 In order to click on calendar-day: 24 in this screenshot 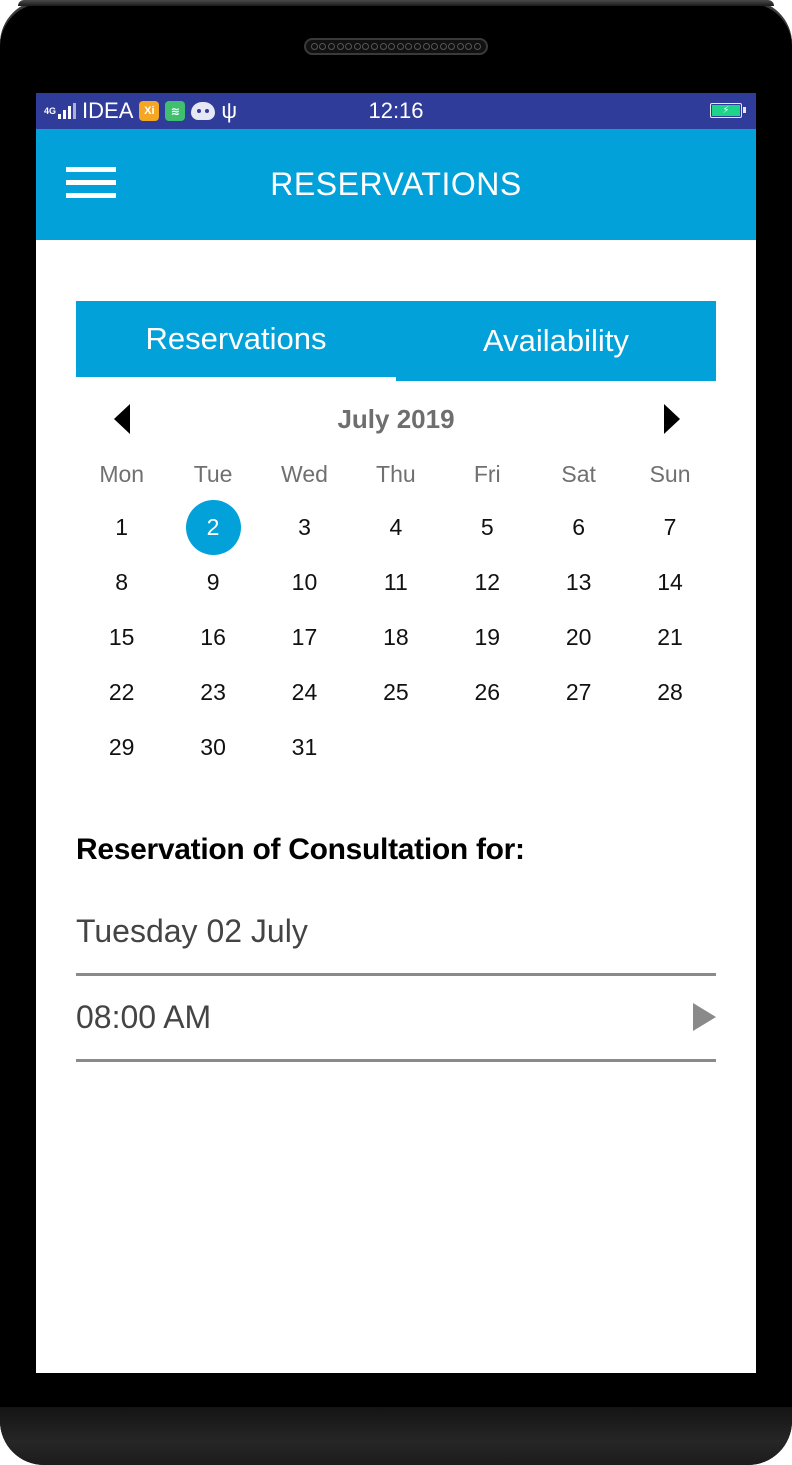, I will do `click(304, 692)`.